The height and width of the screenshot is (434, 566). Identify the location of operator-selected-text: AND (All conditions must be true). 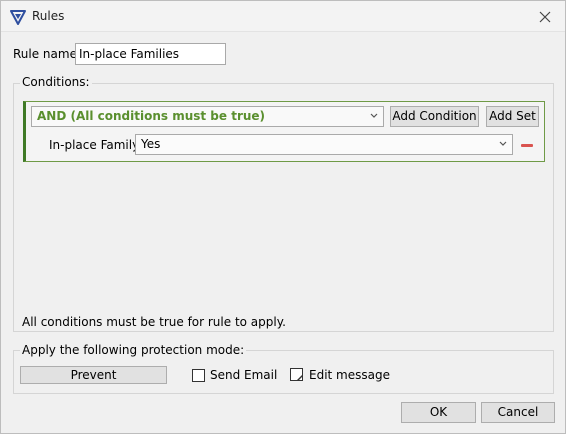
(151, 116).